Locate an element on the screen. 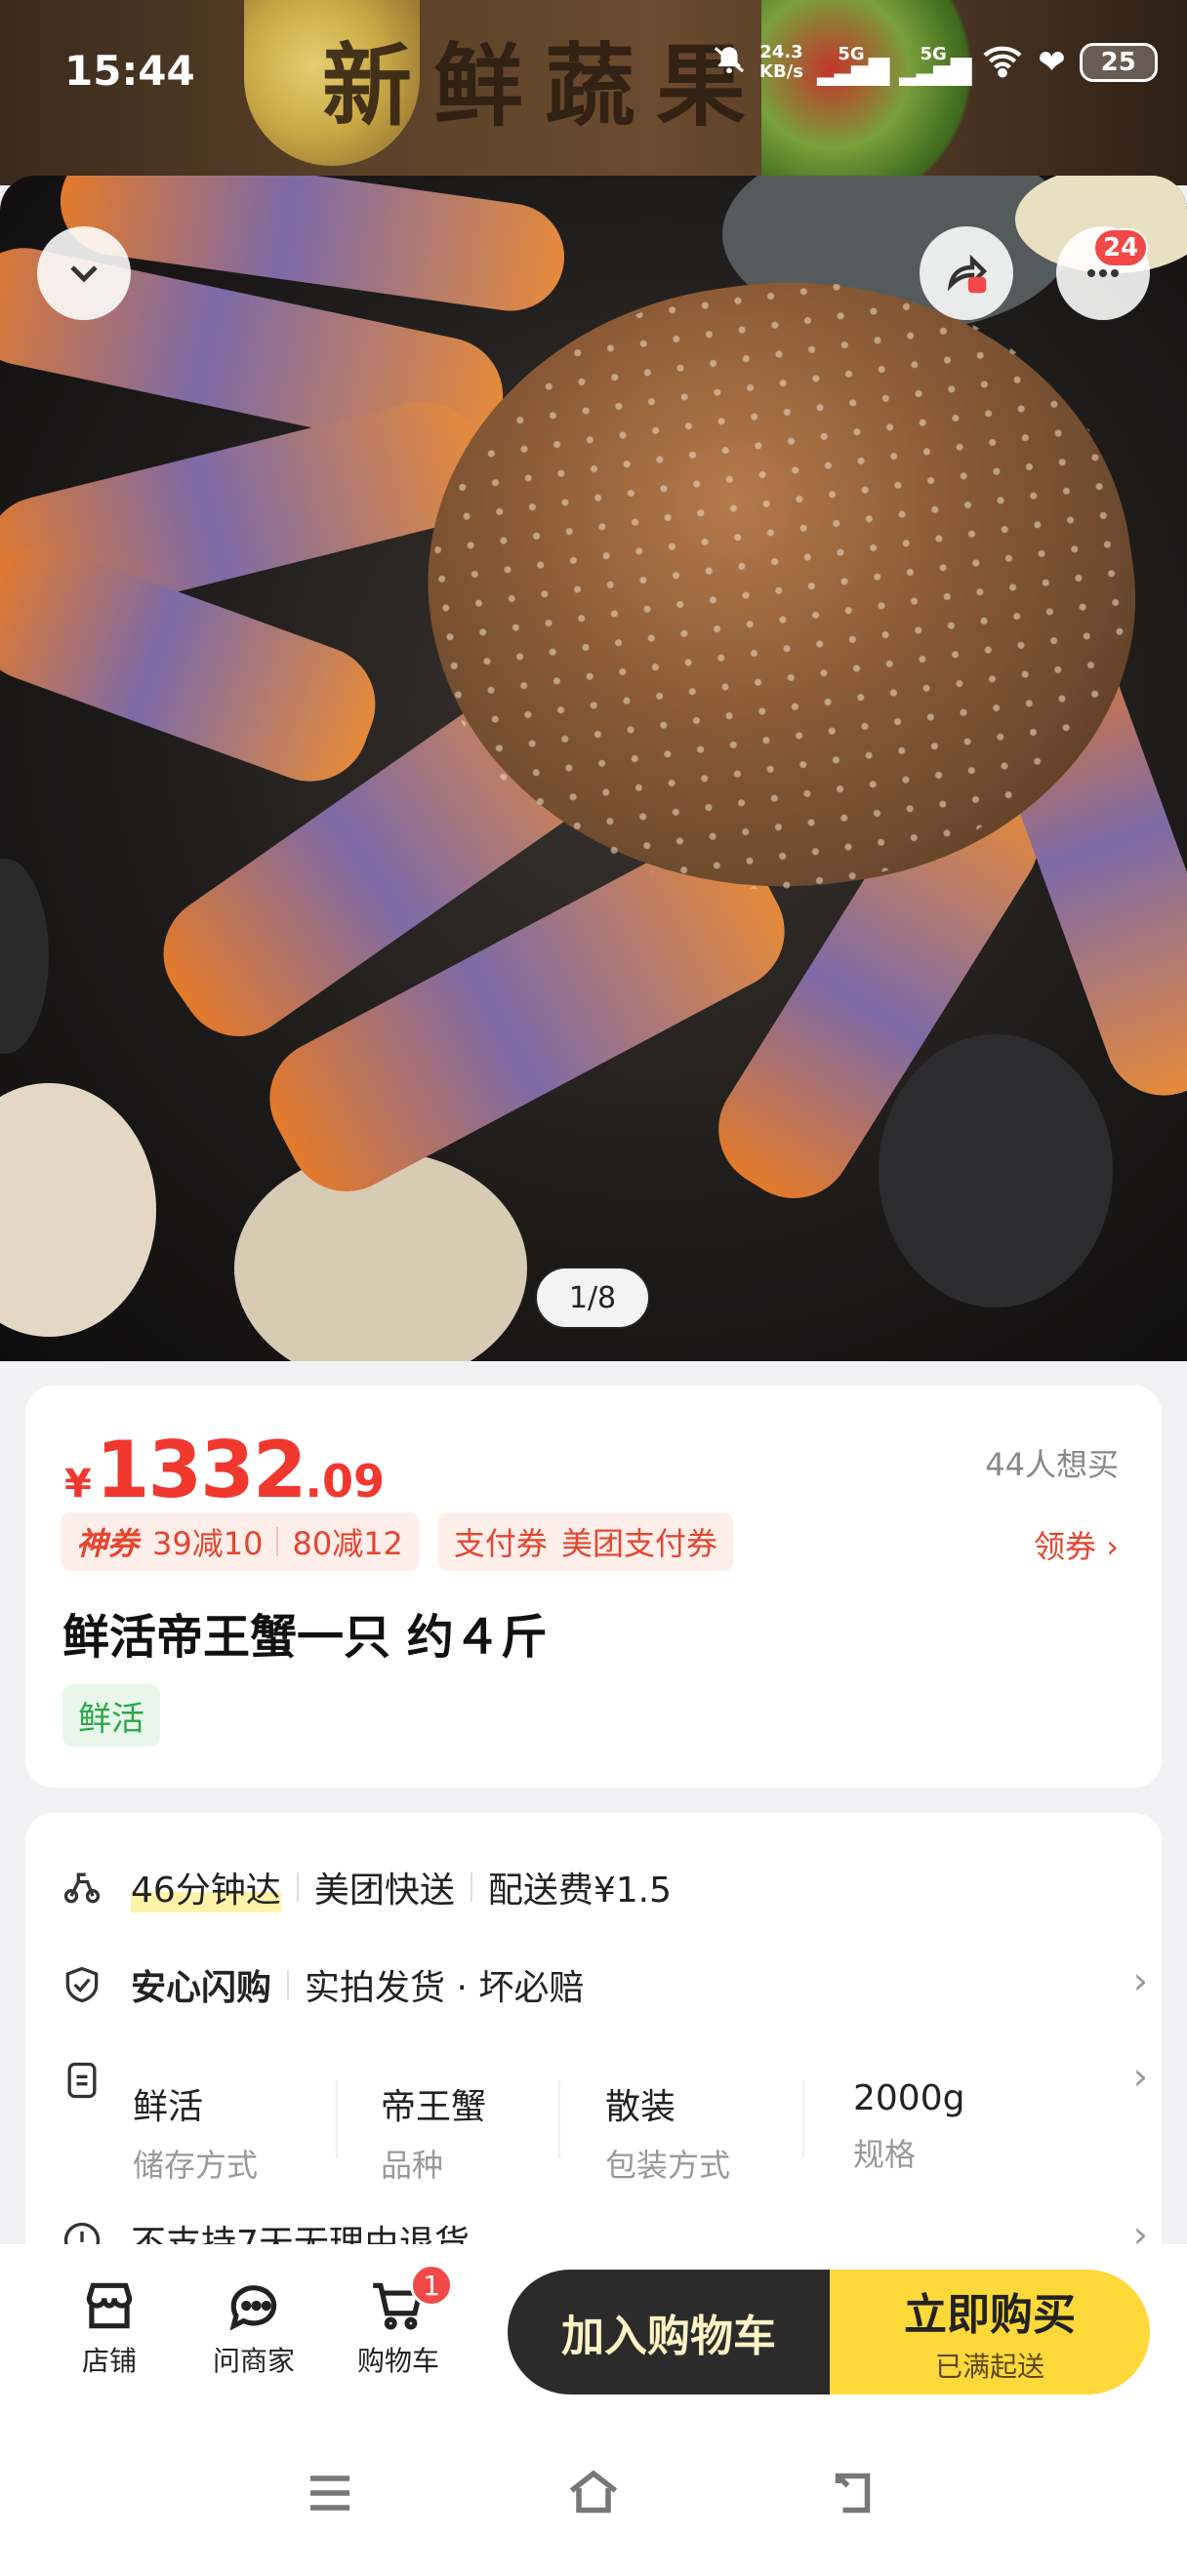 This screenshot has height=2576, width=1187. assurance-row: 安心闪购 实拍发货 · 坏必赔 is located at coordinates (322, 1984).